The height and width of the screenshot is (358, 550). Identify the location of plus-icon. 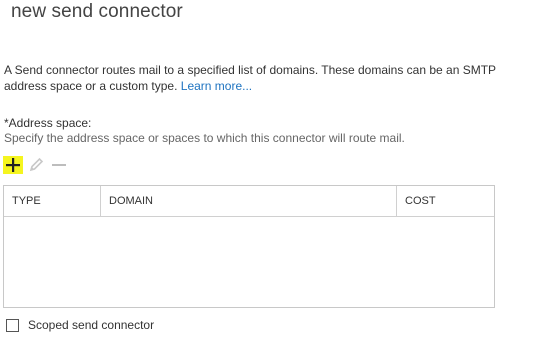
(13, 165).